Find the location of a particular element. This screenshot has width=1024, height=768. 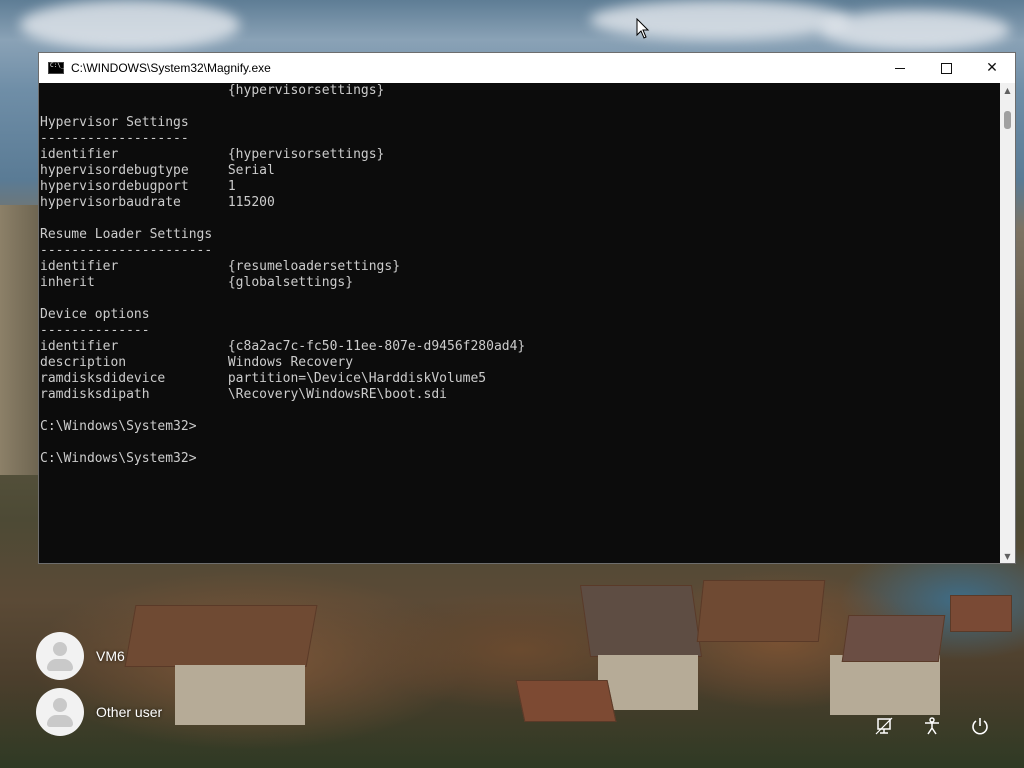

network-button is located at coordinates (884, 726).